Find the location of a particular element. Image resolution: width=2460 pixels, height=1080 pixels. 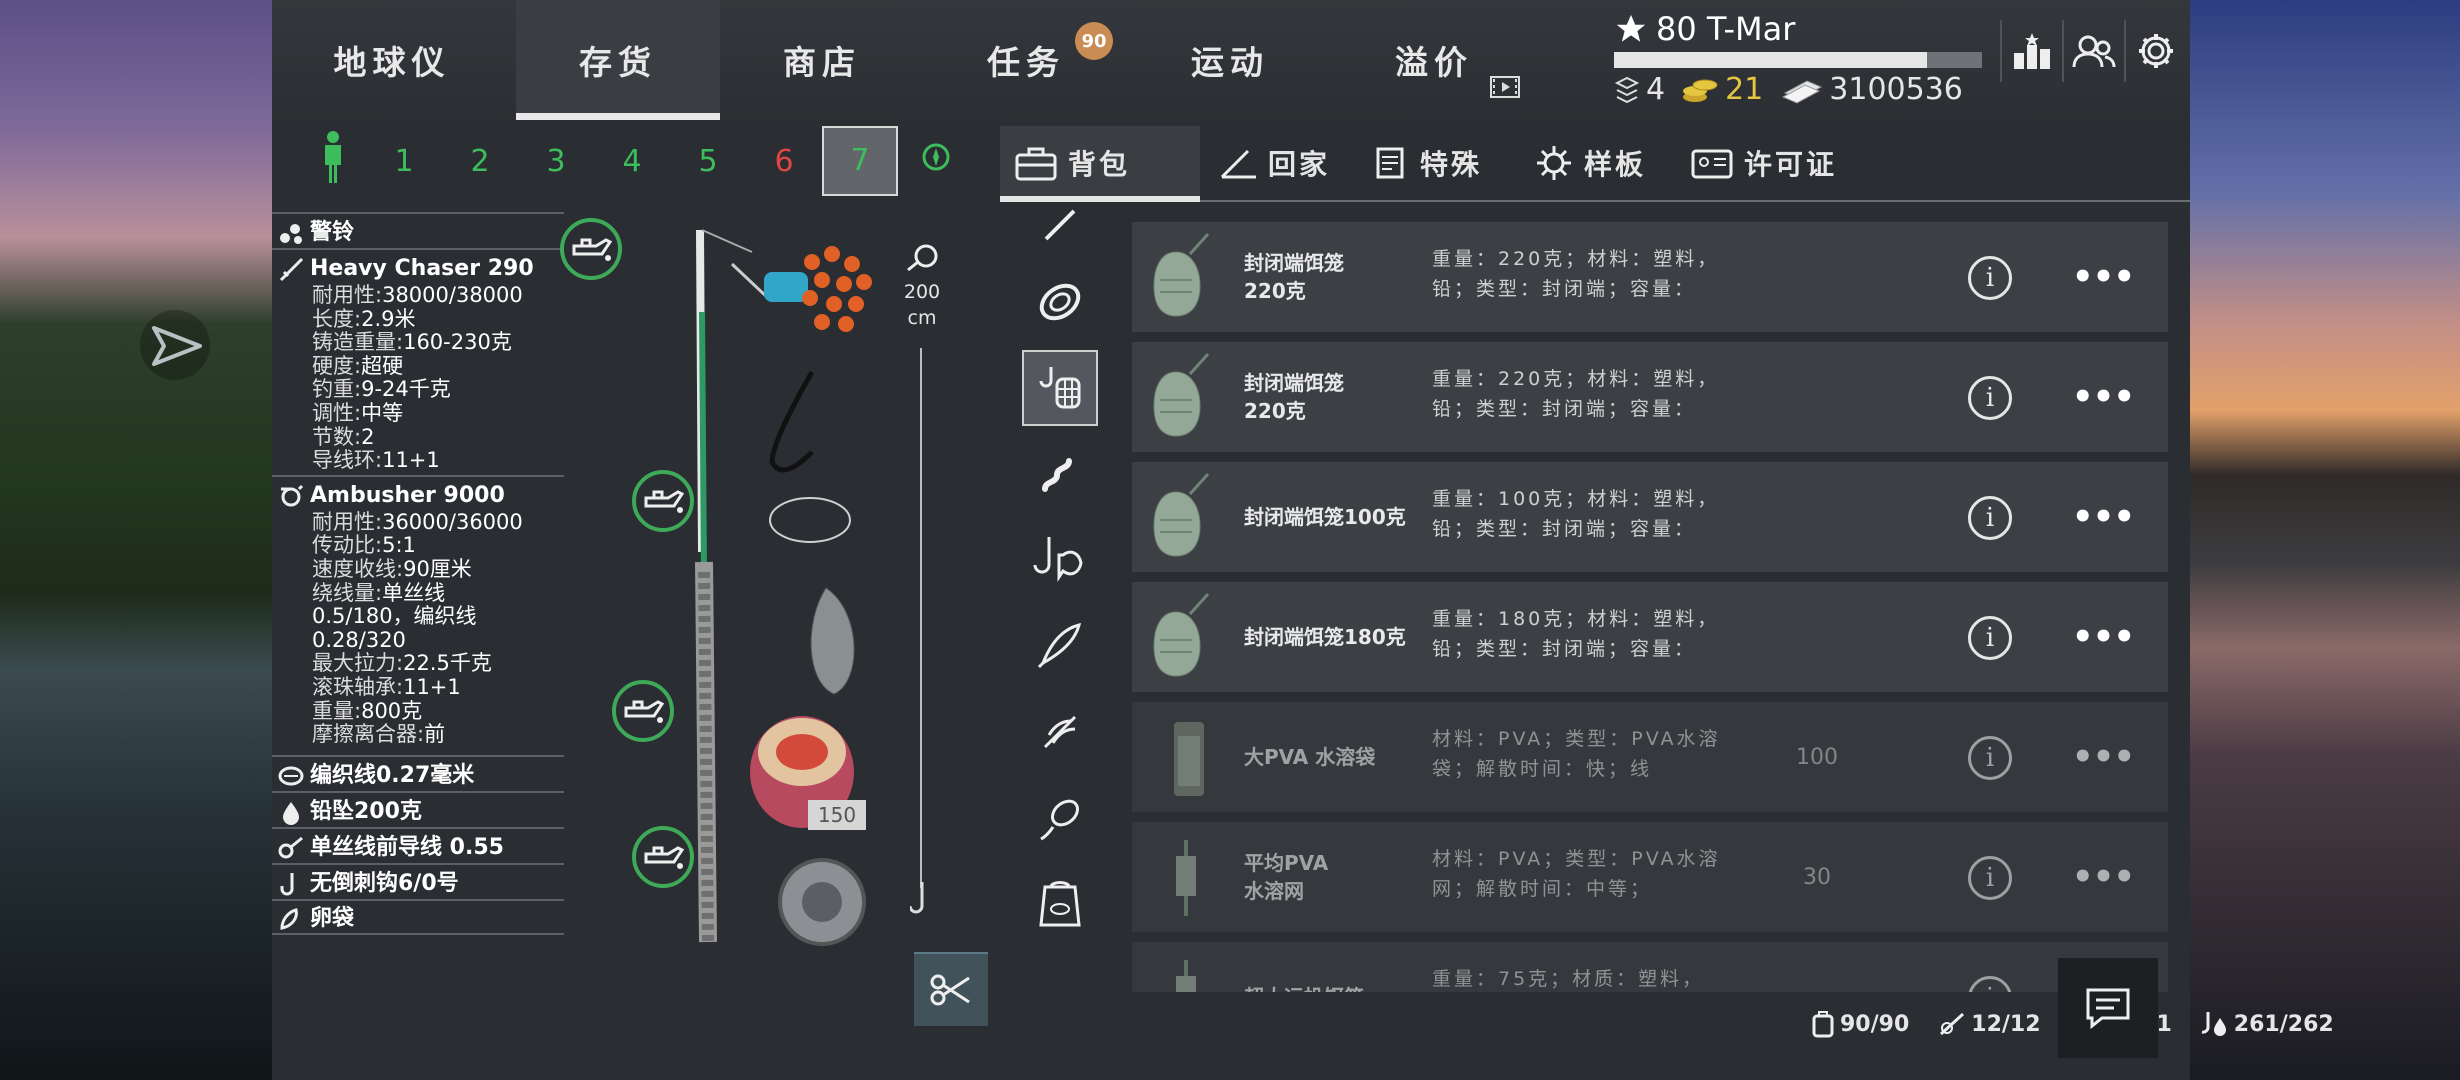

sinker-icon is located at coordinates (291, 813).